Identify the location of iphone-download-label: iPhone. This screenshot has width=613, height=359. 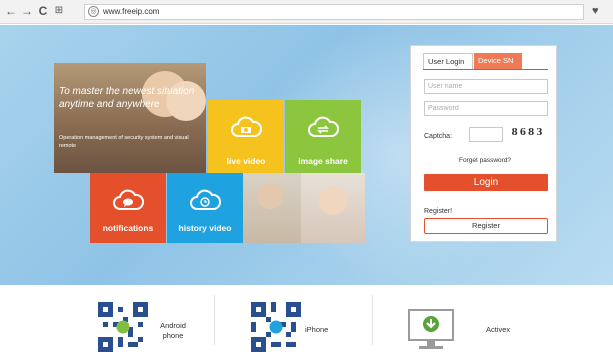
(316, 330).